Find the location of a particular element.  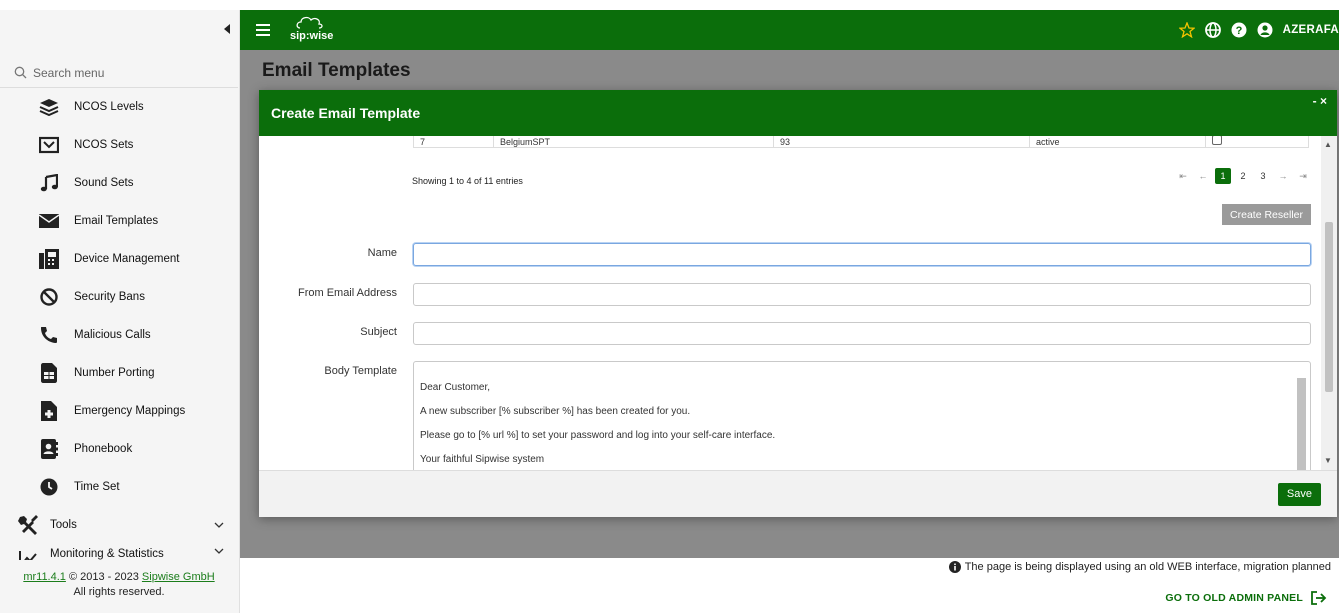

sidebar-item-label: Monitoring & Statistics is located at coordinates (107, 554).